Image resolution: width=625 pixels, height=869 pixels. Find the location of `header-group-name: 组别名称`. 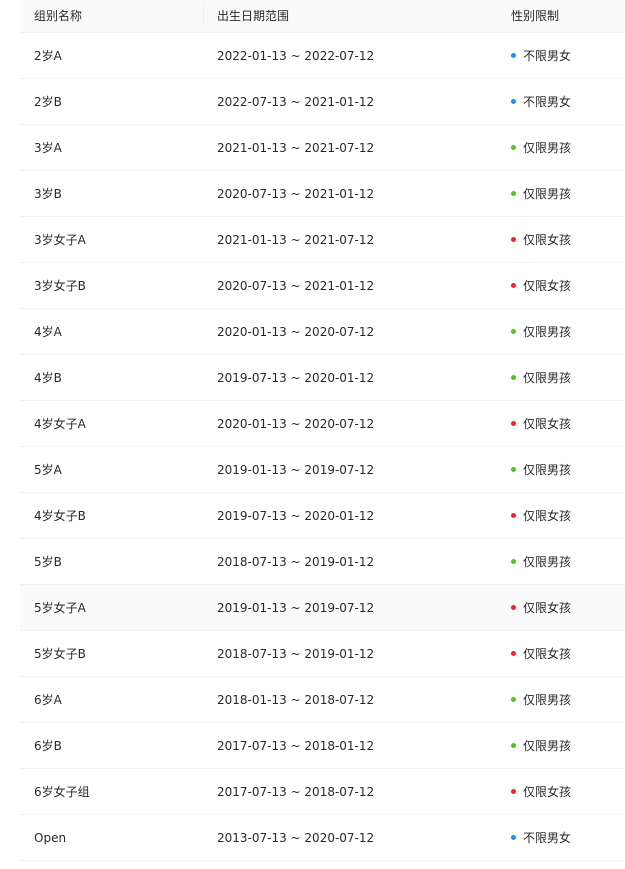

header-group-name: 组别名称 is located at coordinates (111, 16).